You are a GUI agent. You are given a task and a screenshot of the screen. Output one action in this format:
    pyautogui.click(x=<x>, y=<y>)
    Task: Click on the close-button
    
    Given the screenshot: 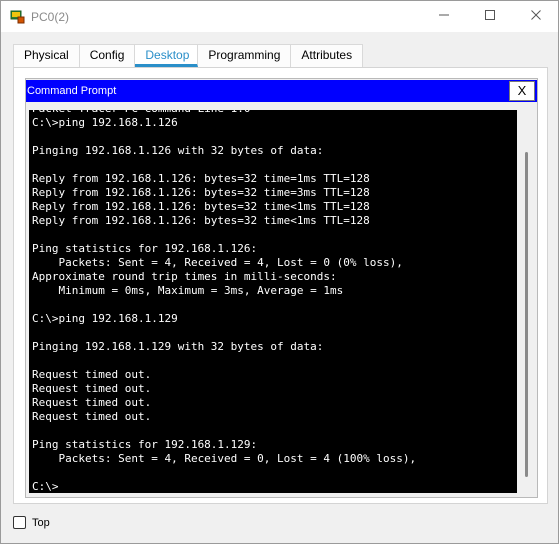 What is the action you would take?
    pyautogui.click(x=536, y=16)
    